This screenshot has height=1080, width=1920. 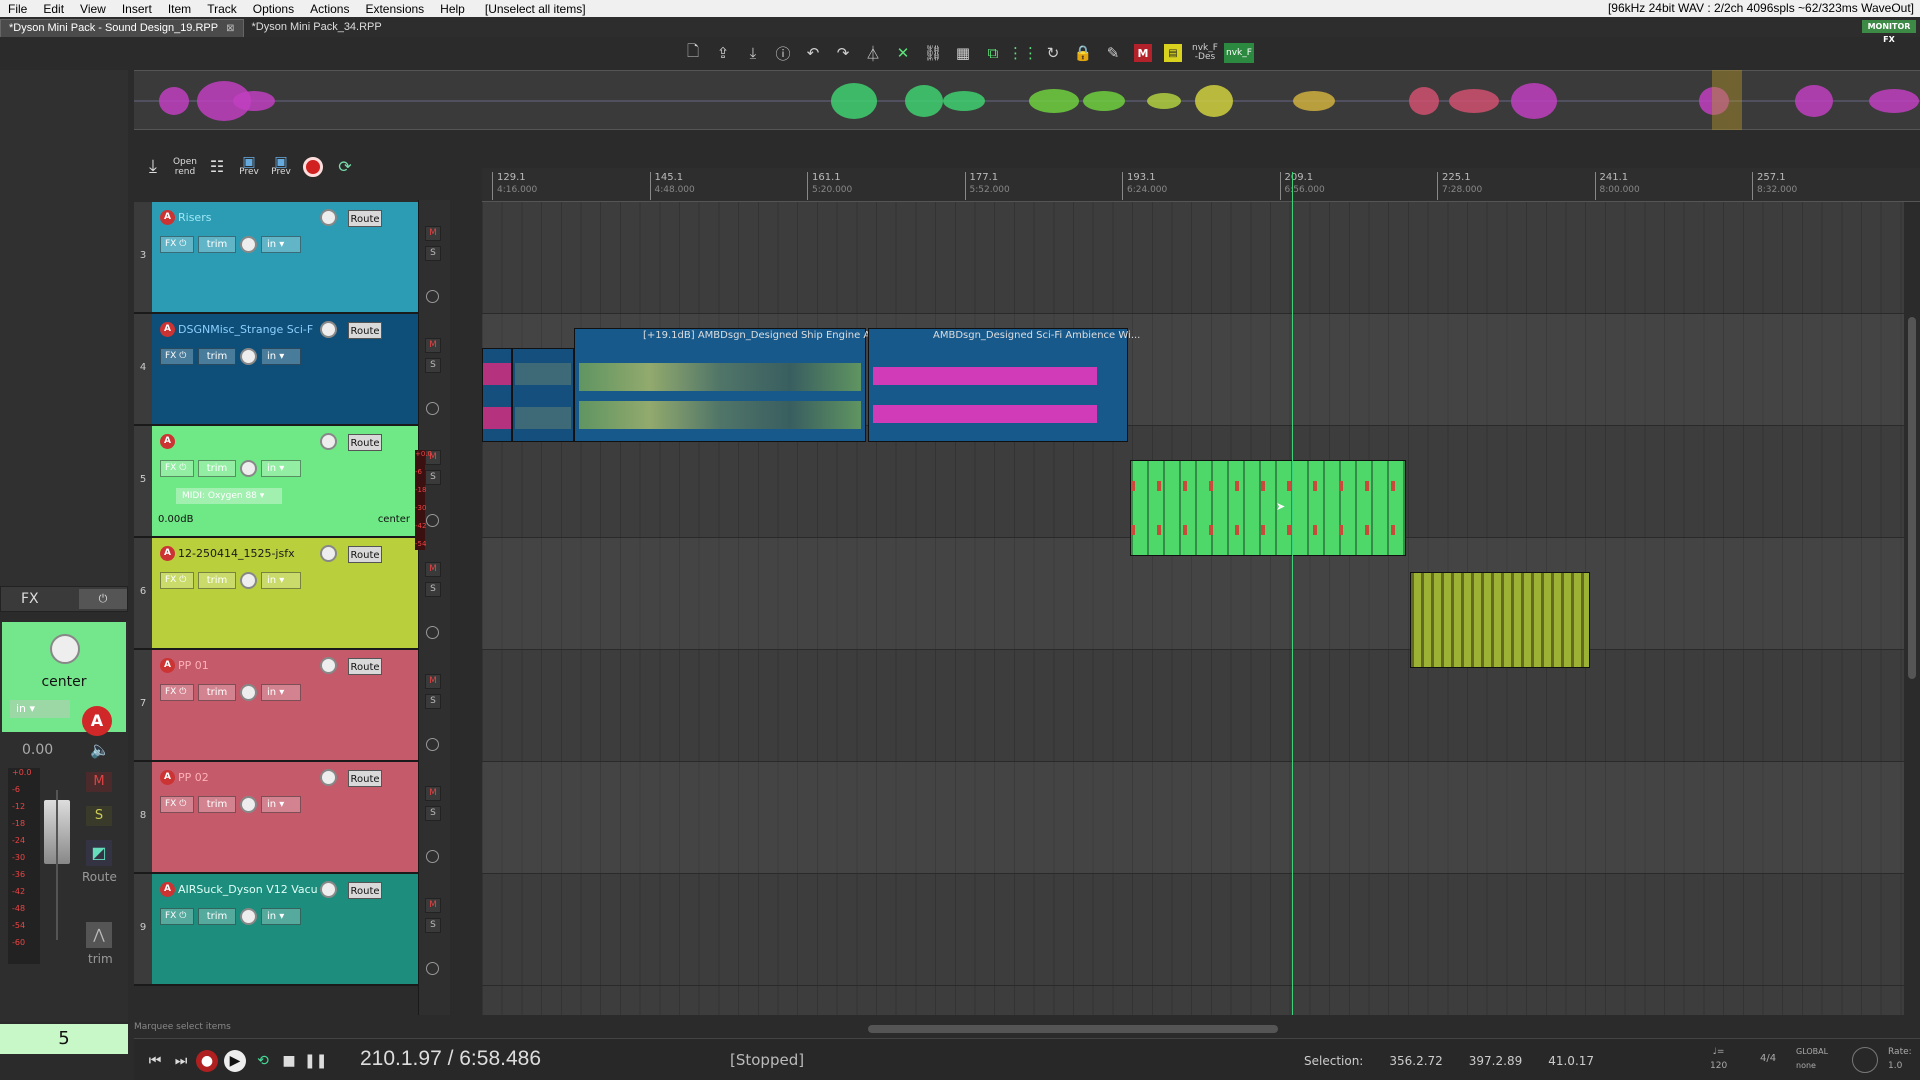 What do you see at coordinates (1889, 32) in the screenshot?
I see `monitor-fx-button: MONITOR FX` at bounding box center [1889, 32].